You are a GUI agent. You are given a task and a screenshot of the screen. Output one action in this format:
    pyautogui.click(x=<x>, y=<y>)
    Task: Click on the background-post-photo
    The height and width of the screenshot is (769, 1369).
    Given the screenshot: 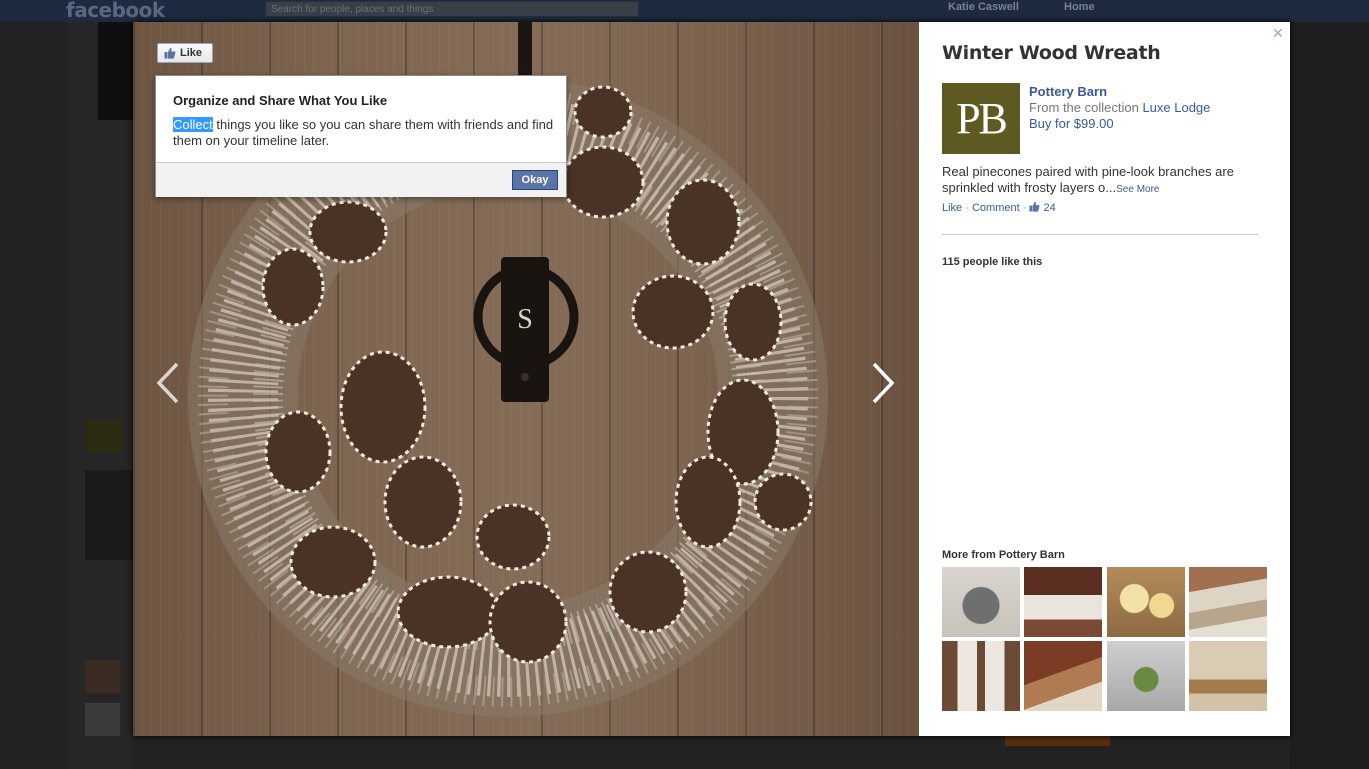 What is the action you would take?
    pyautogui.click(x=115, y=71)
    